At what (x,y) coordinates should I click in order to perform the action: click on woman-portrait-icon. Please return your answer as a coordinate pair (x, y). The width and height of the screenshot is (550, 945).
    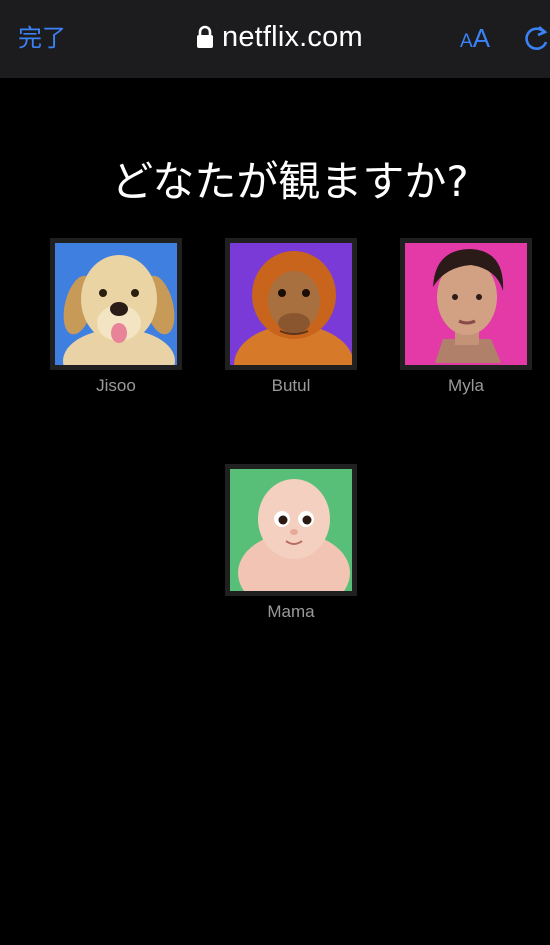
    Looking at the image, I should click on (466, 304).